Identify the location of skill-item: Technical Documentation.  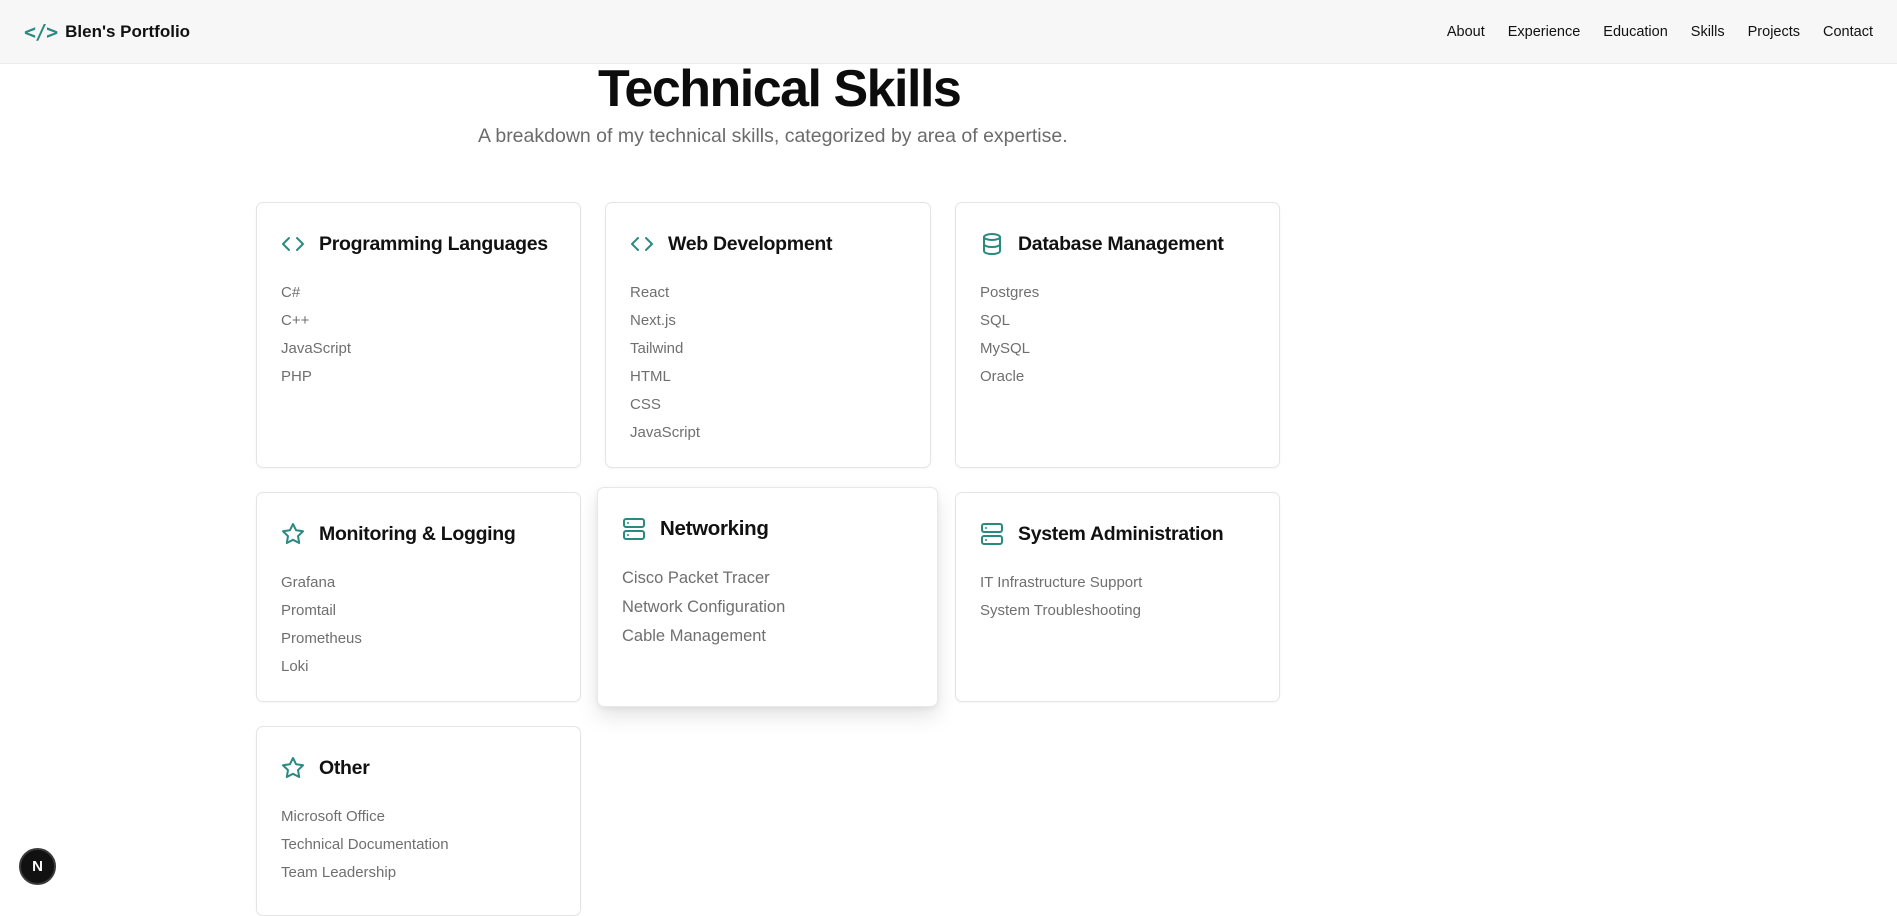
(365, 844).